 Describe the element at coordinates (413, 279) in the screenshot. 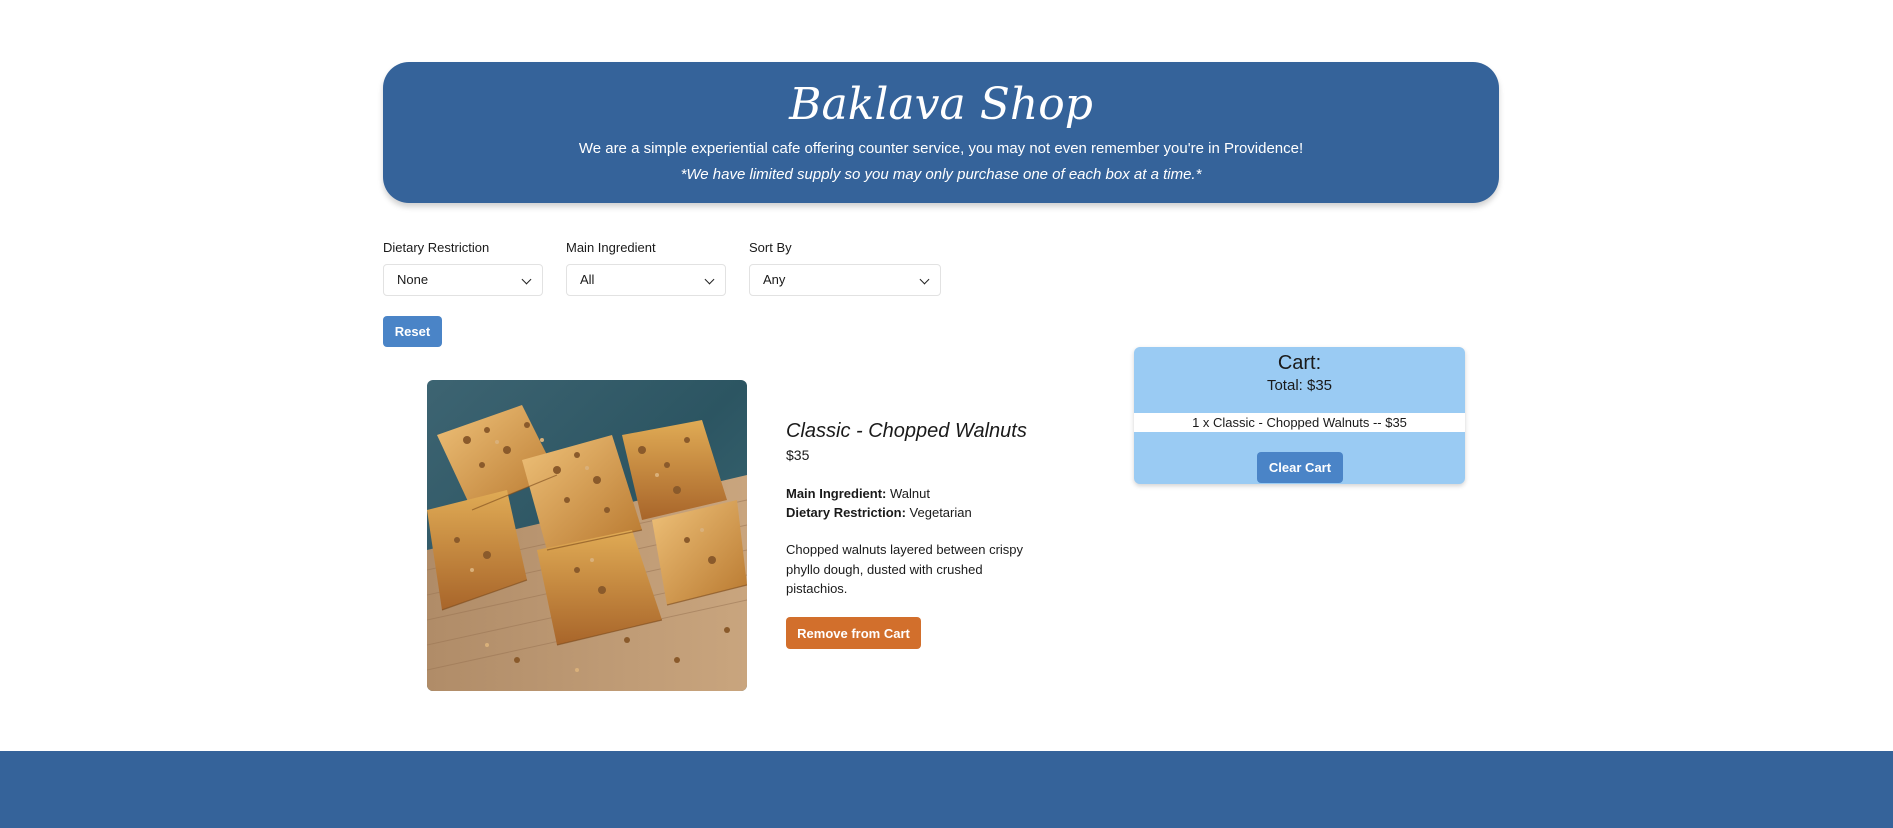

I see `dietary-select-value: None` at that location.